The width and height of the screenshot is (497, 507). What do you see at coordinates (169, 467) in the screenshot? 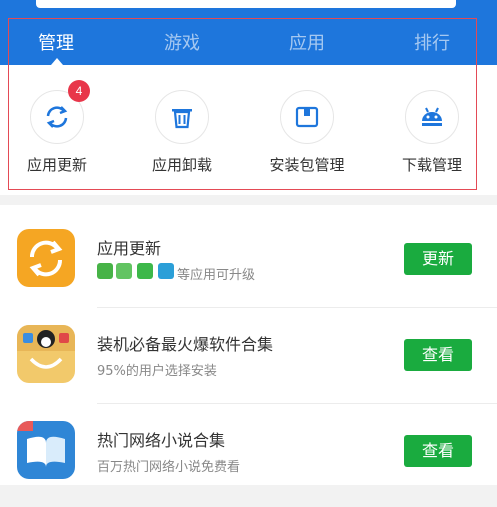
I see `list-item-subtitle: 百万热门网络小说免费看` at bounding box center [169, 467].